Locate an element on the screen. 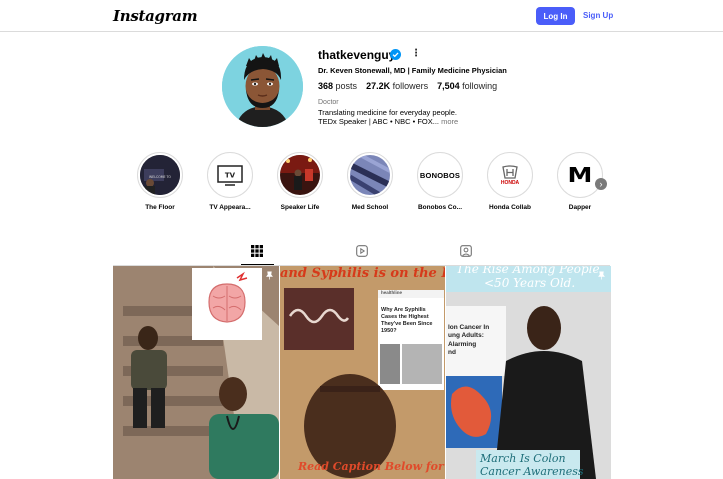 Image resolution: width=723 pixels, height=479 pixels. post-1-image is located at coordinates (196, 372).